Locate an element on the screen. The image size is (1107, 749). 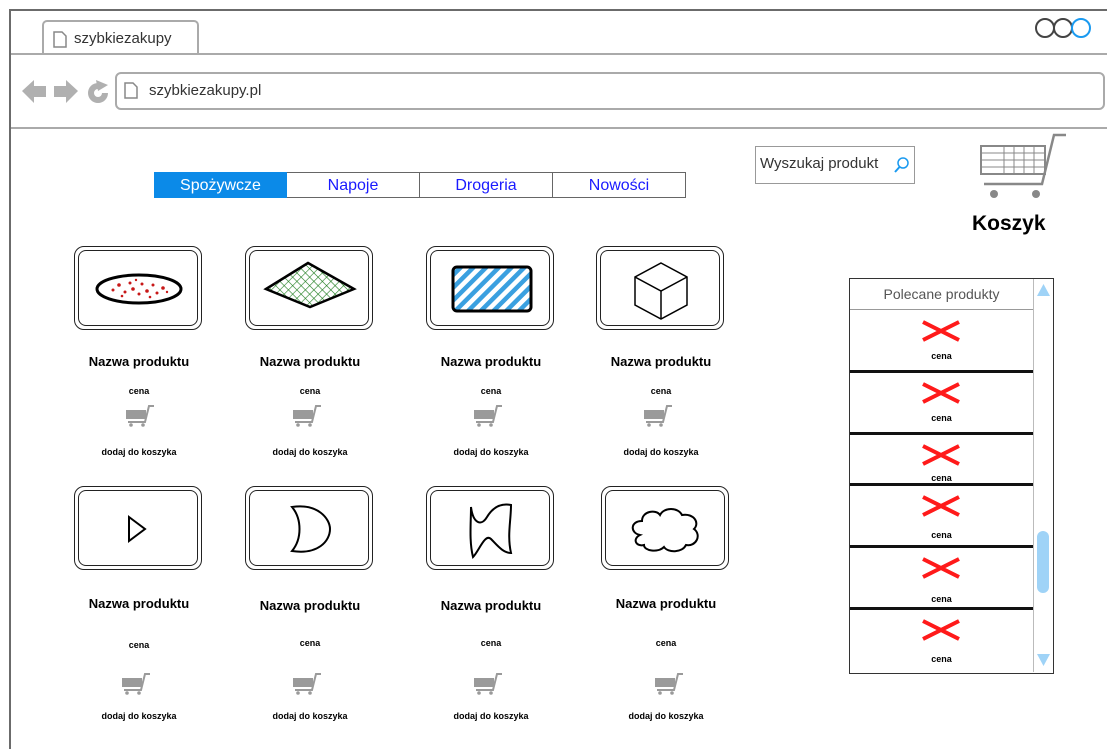
category-menu: Spożywcze Napoje Drogeria Nowości is located at coordinates (420, 185).